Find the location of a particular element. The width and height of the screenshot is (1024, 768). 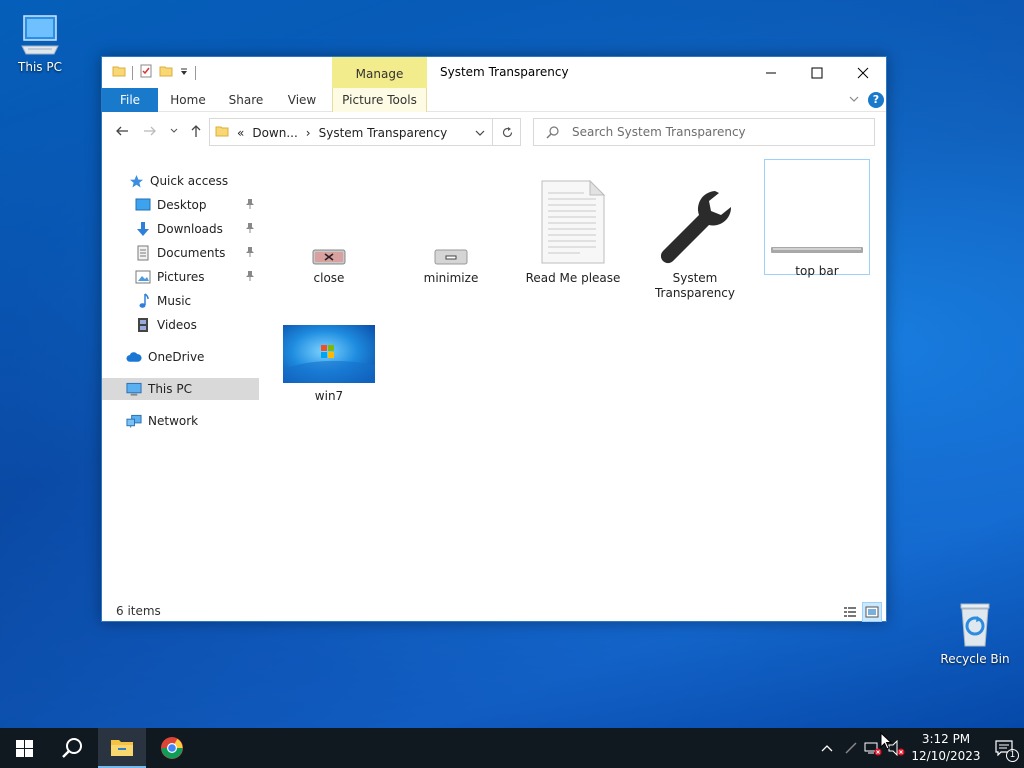

window-controls is located at coordinates (817, 72).